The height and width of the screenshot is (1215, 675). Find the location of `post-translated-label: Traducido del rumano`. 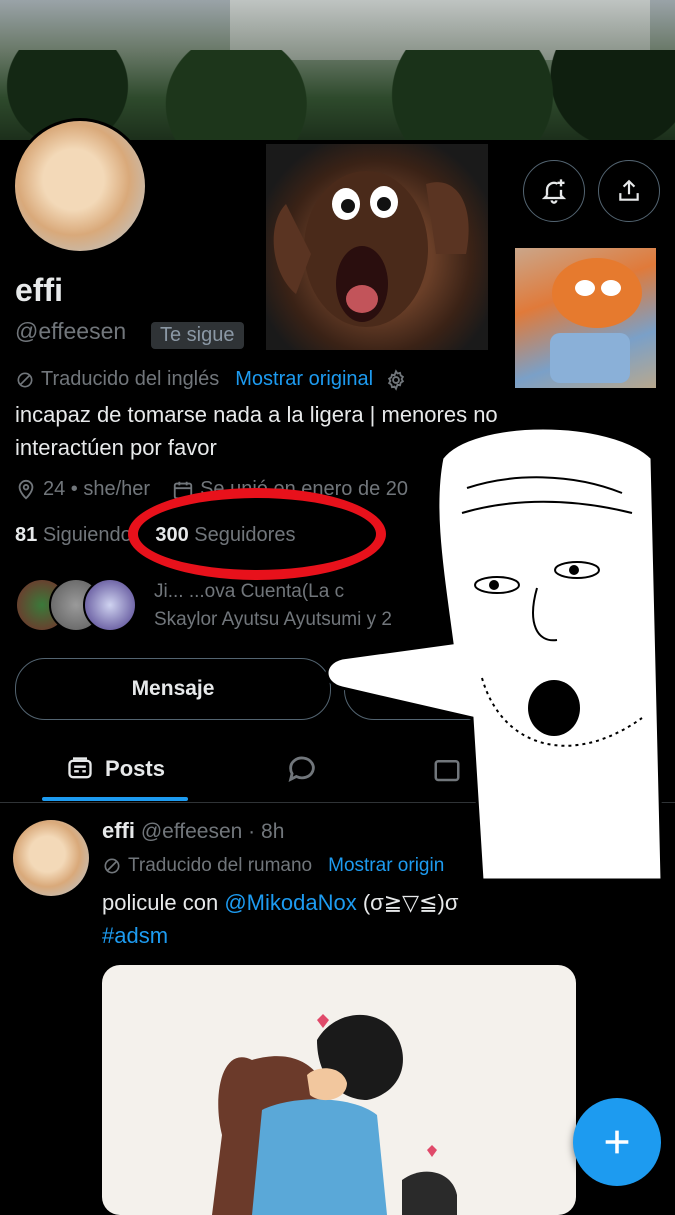

post-translated-label: Traducido del rumano is located at coordinates (220, 865).